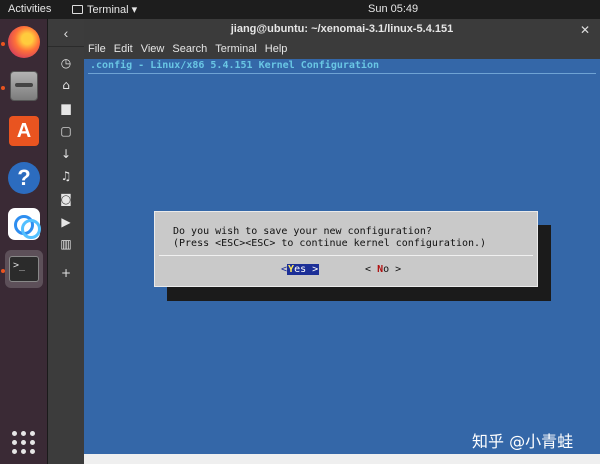 Image resolution: width=600 pixels, height=464 pixels. I want to click on folder-icon: ▆, so click(66, 108).